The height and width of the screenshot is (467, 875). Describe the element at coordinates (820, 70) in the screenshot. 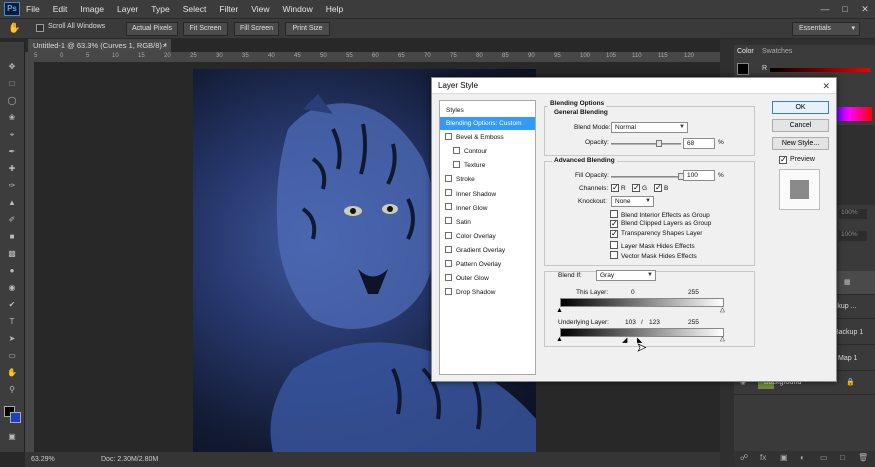

I see `red-channel-slider` at that location.